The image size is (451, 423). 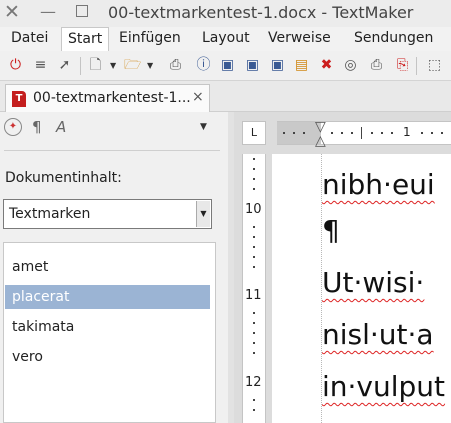 I want to click on content-type-dropdown: Textmarken ▼, so click(x=107, y=214).